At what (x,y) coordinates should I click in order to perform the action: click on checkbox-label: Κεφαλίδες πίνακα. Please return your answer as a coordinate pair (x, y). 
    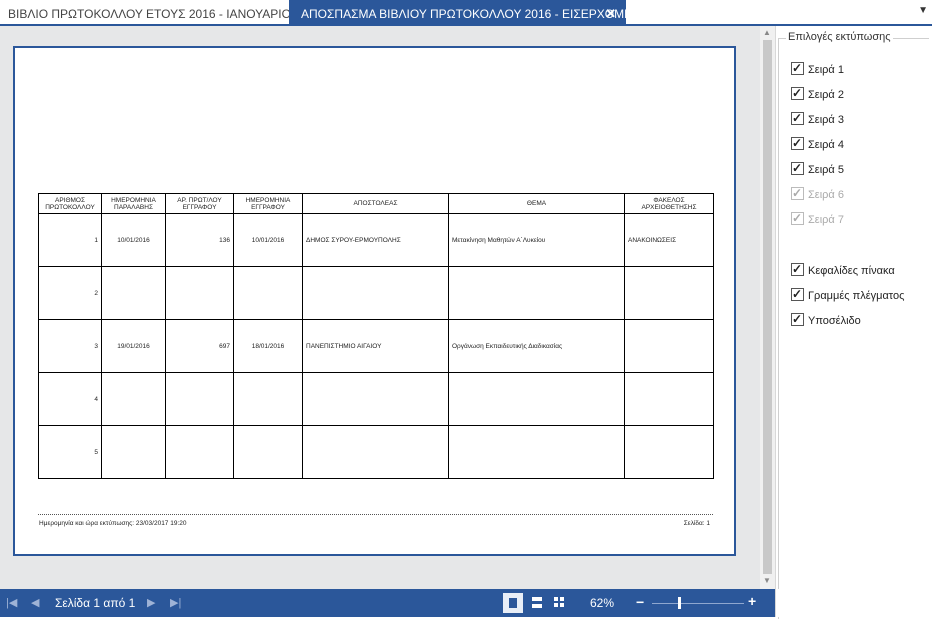
    Looking at the image, I should click on (851, 271).